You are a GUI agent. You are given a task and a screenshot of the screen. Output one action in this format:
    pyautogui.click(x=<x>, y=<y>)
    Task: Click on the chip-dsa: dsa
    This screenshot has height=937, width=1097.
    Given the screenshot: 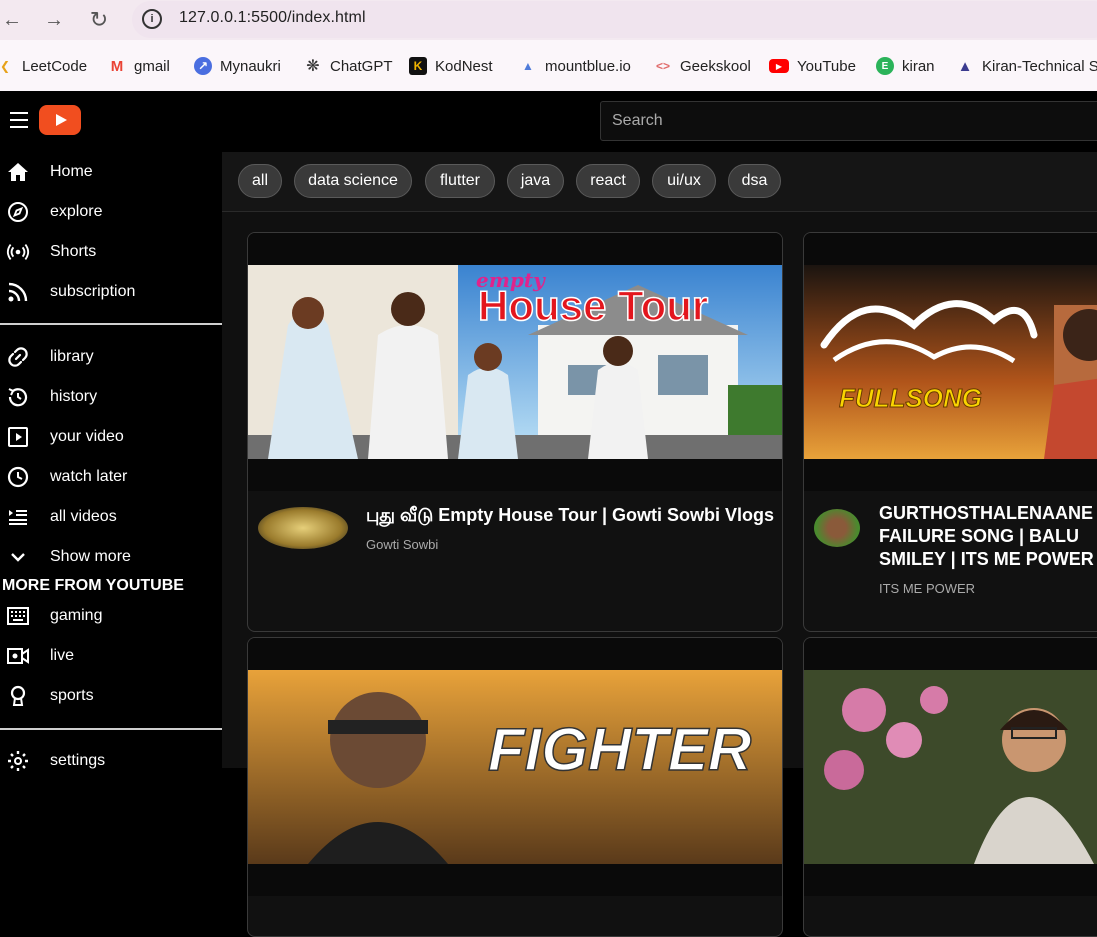 What is the action you would take?
    pyautogui.click(x=754, y=181)
    